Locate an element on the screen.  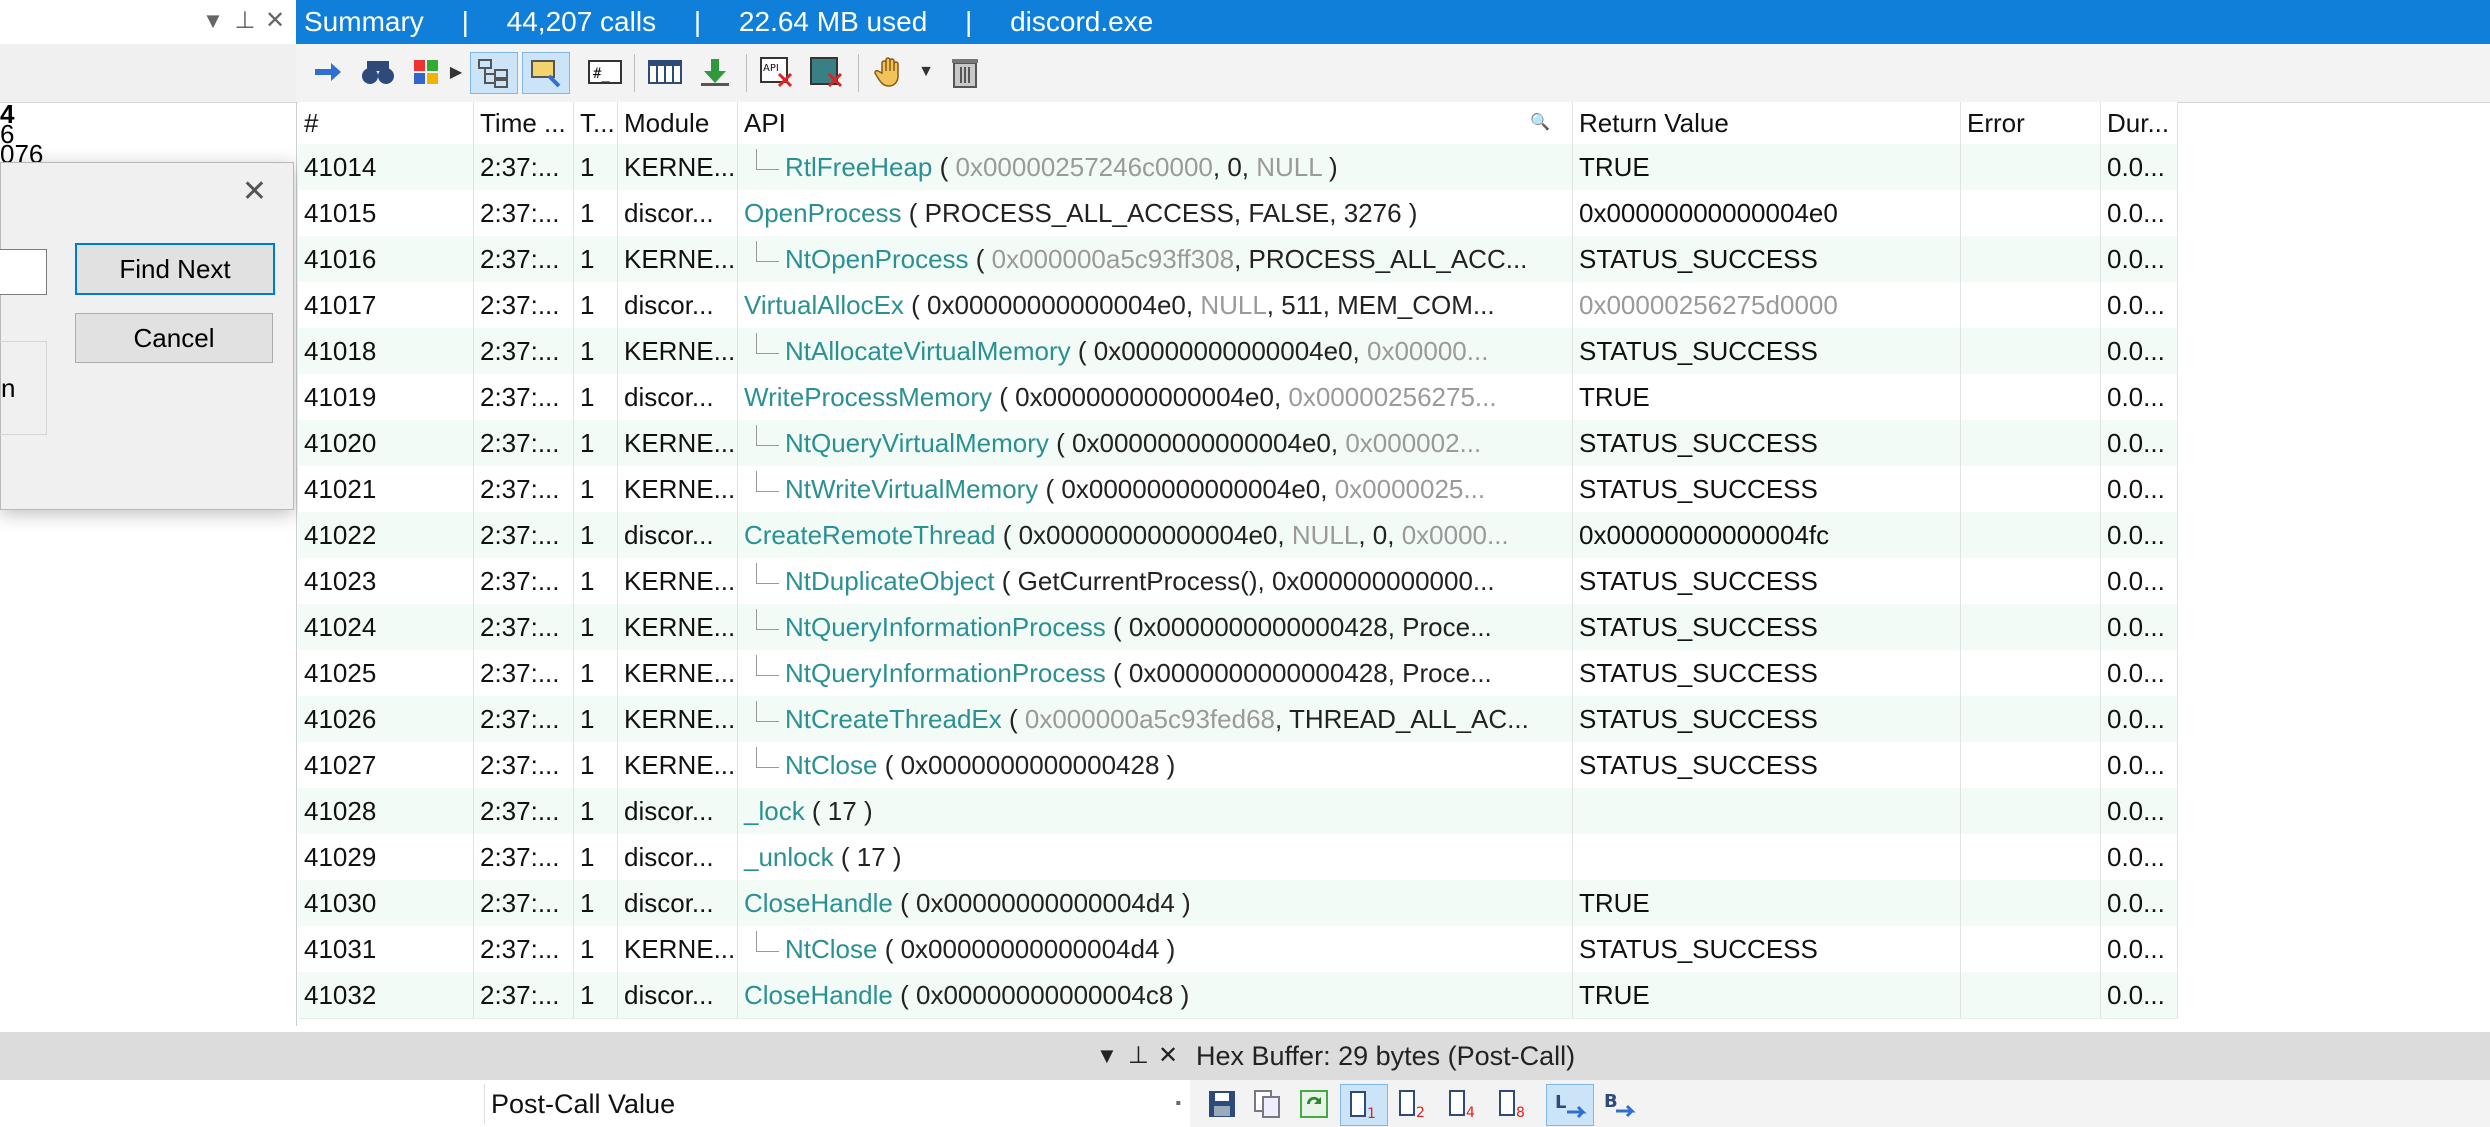
return-value-text: STATUS_SUCCESS is located at coordinates (1698, 581).